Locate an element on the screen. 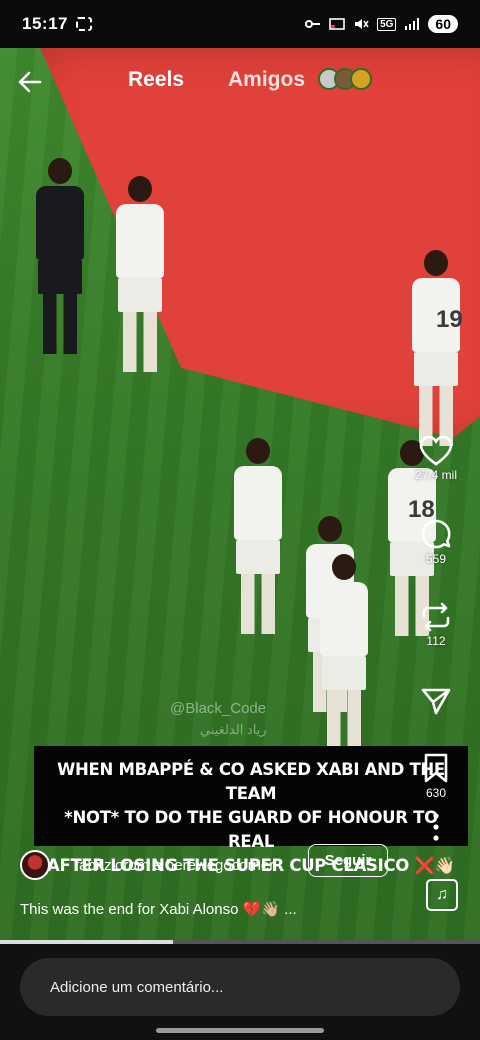 Image resolution: width=480 pixels, height=1040 pixels. status-icons: 5G 60 is located at coordinates (381, 24).